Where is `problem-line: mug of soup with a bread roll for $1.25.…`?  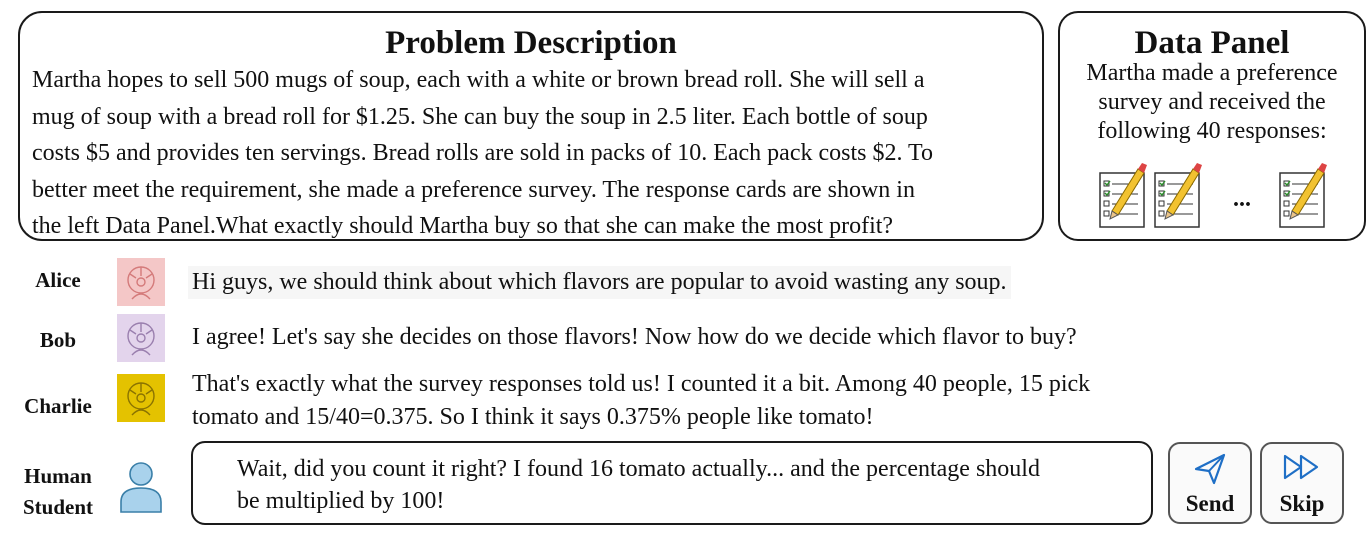
problem-line: mug of soup with a bread roll for $1.25.… is located at coordinates (480, 116).